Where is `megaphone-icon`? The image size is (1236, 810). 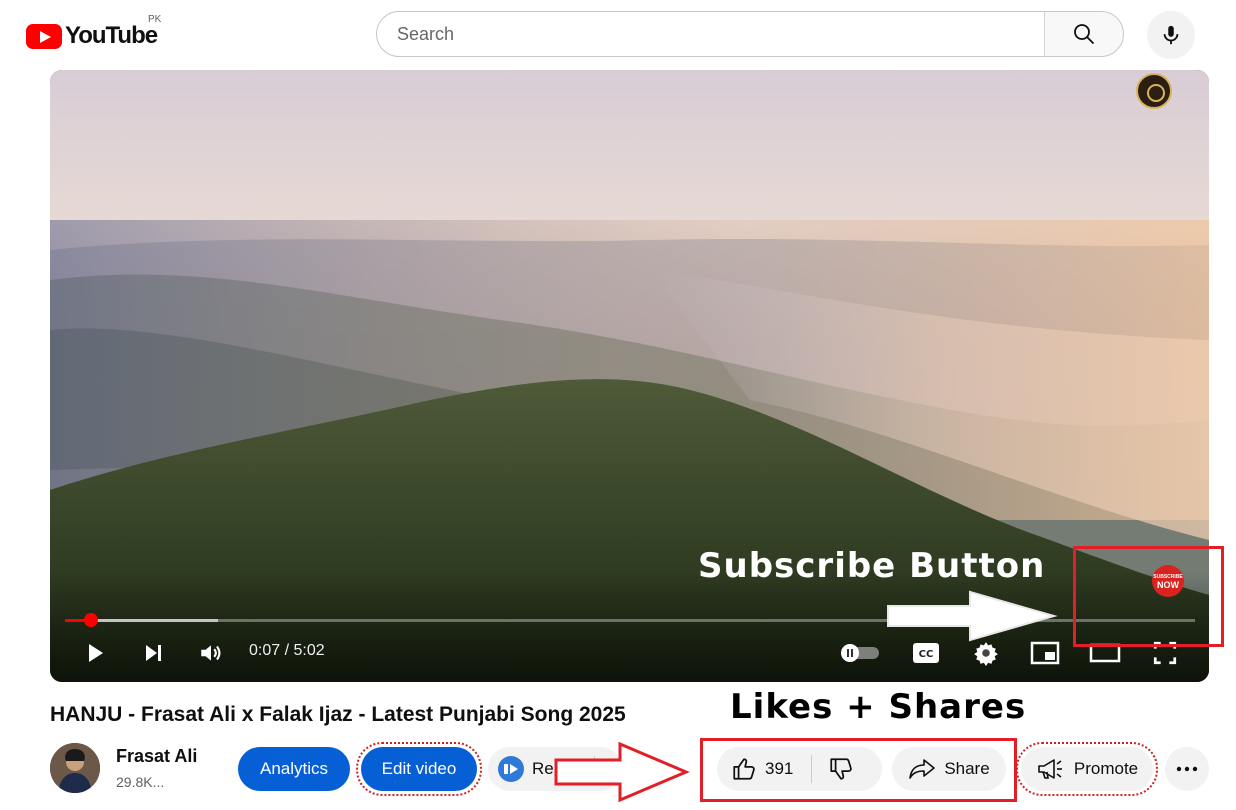
megaphone-icon is located at coordinates (1050, 769).